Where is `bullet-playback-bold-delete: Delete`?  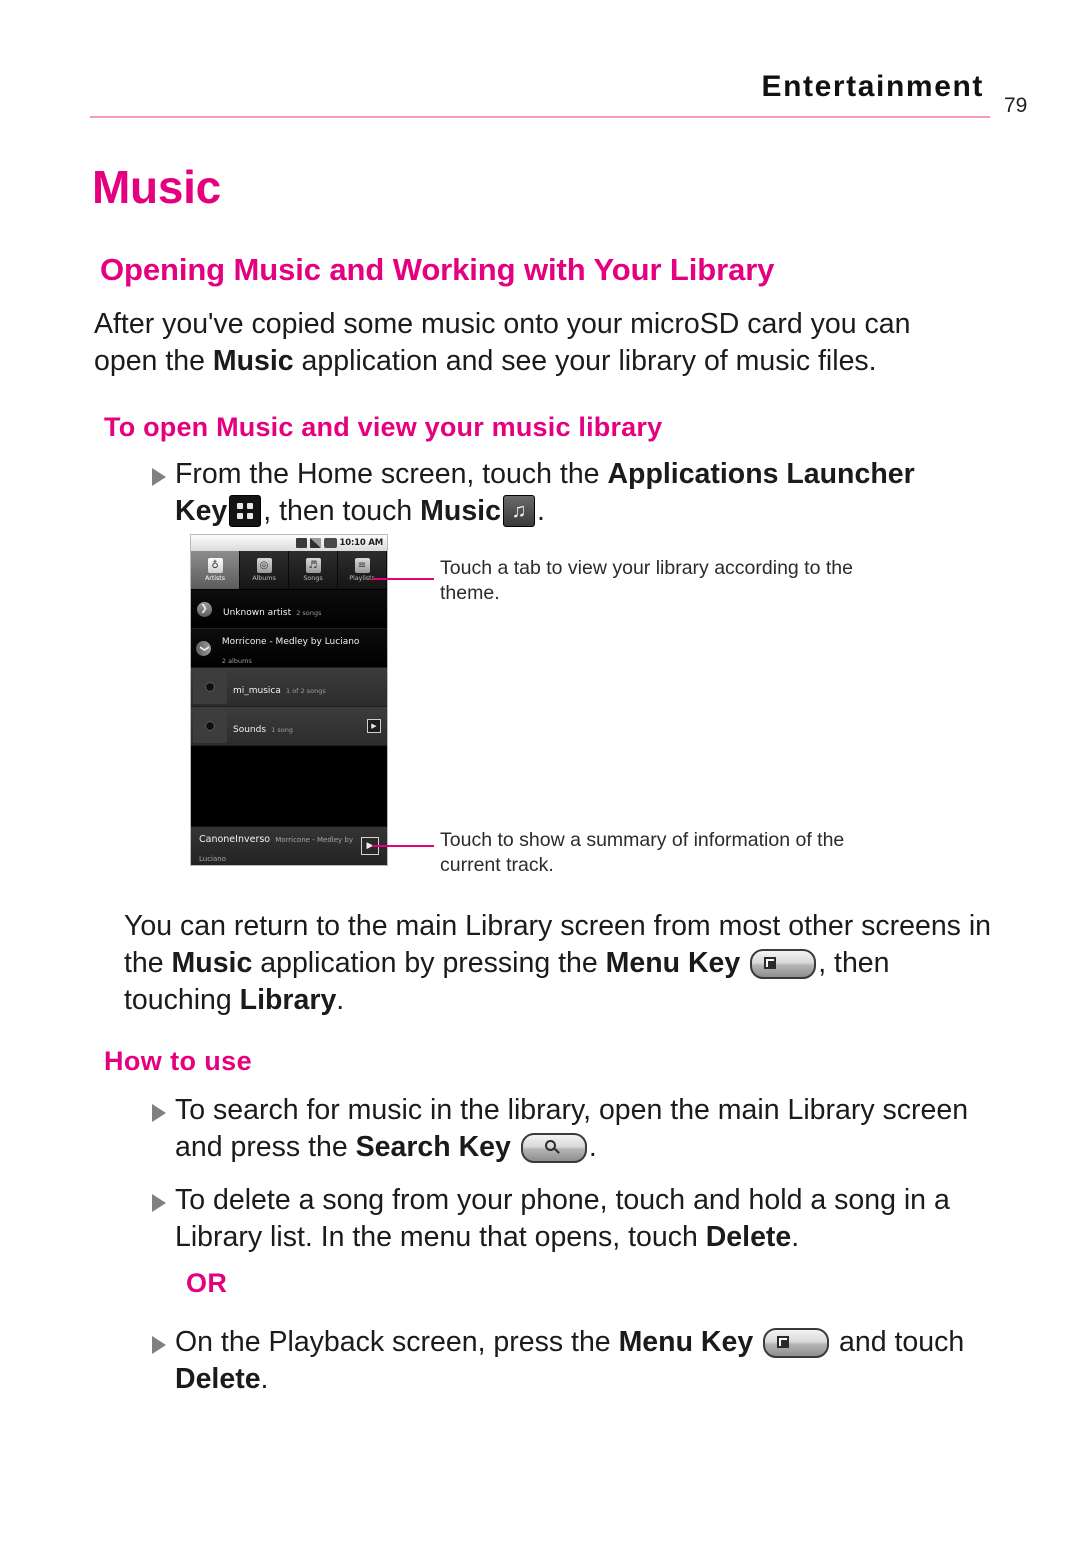 bullet-playback-bold-delete: Delete is located at coordinates (218, 1379).